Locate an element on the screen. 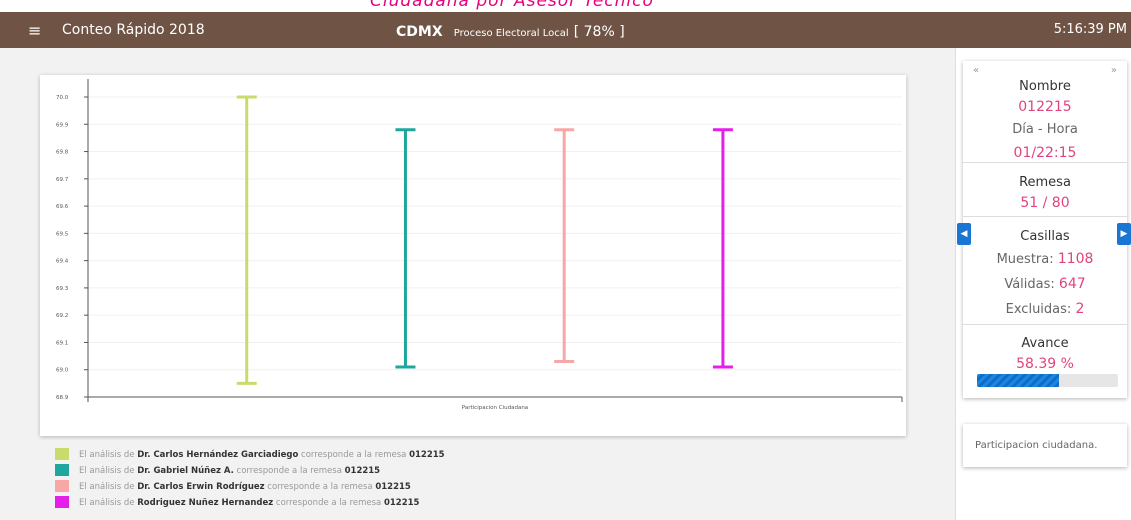  nombre-label: Nombre is located at coordinates (1045, 86).